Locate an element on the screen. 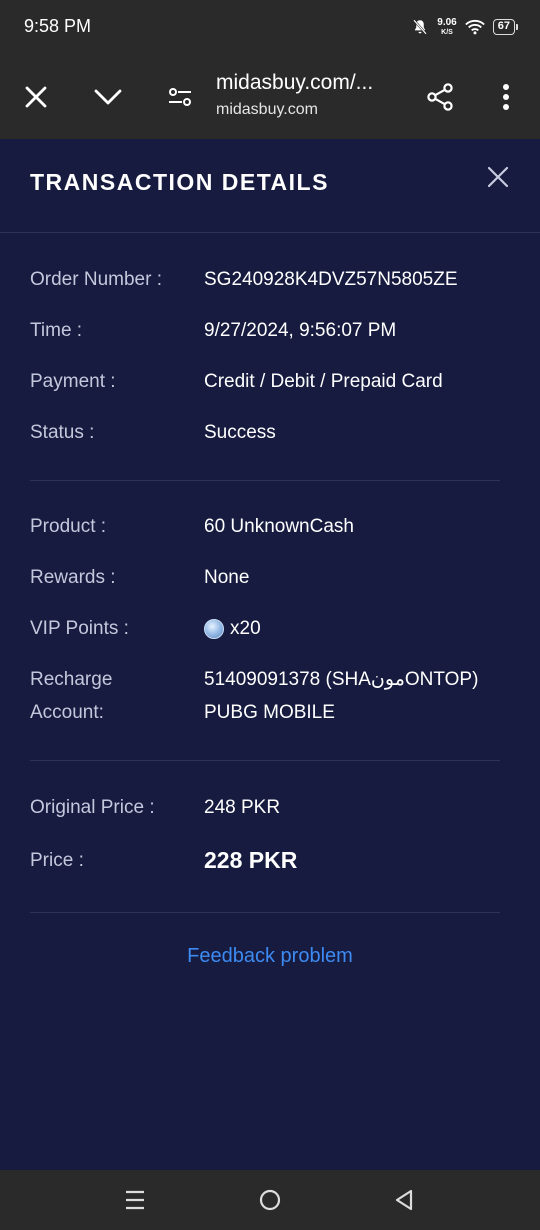  chevron-down-icon is located at coordinates (108, 97).